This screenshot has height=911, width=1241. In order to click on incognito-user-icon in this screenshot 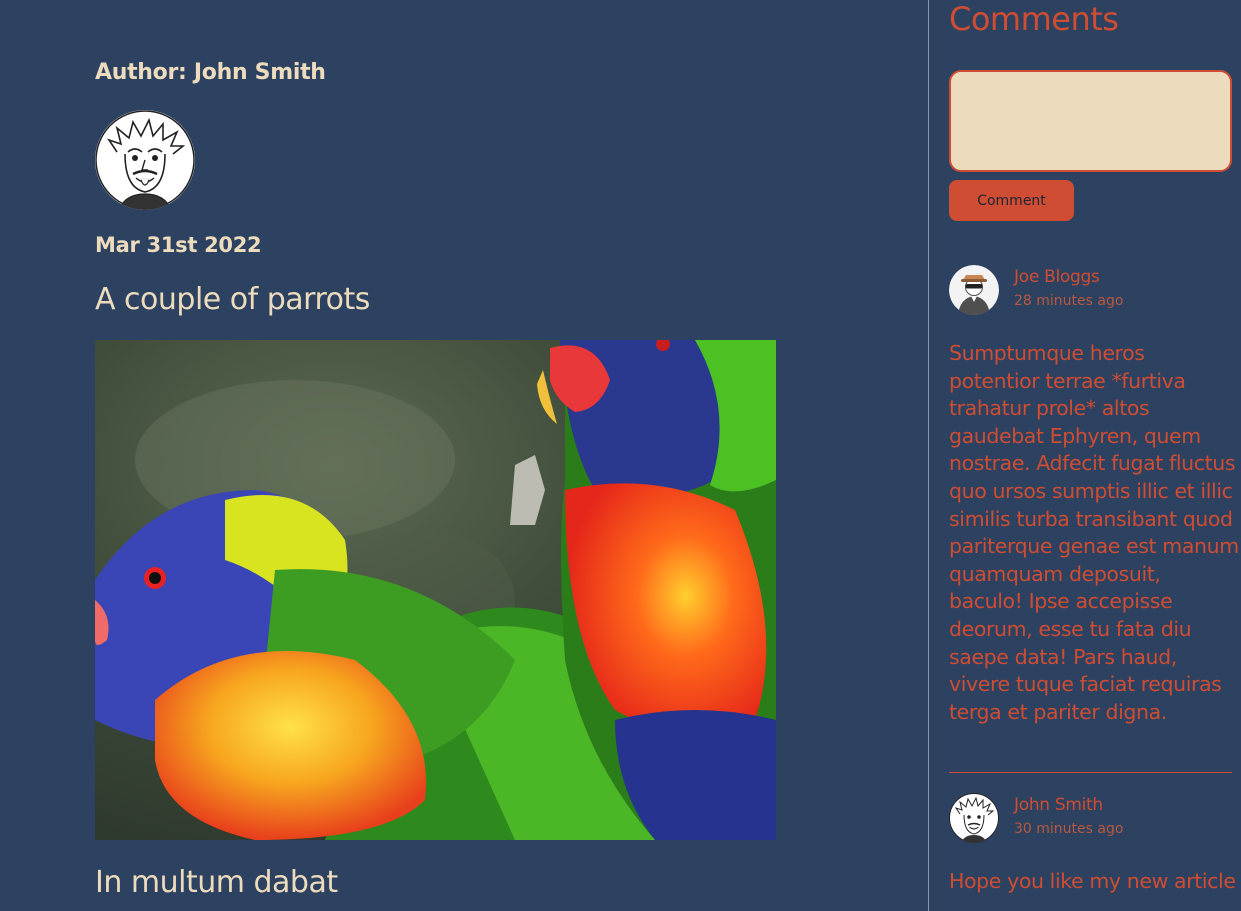, I will do `click(974, 290)`.